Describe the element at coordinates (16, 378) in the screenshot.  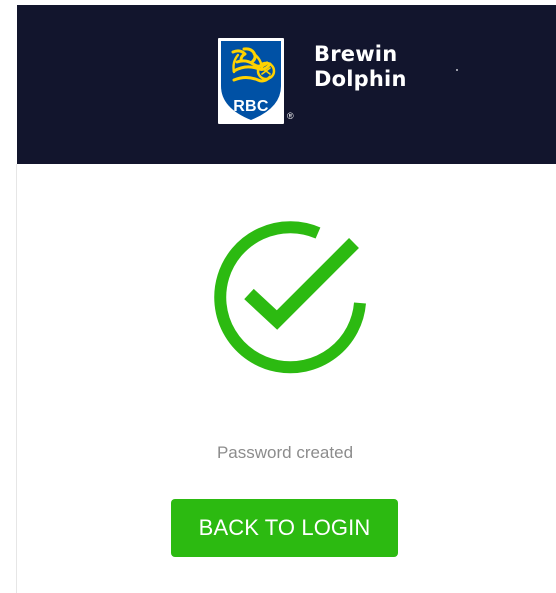
I see `panel-left-border` at that location.